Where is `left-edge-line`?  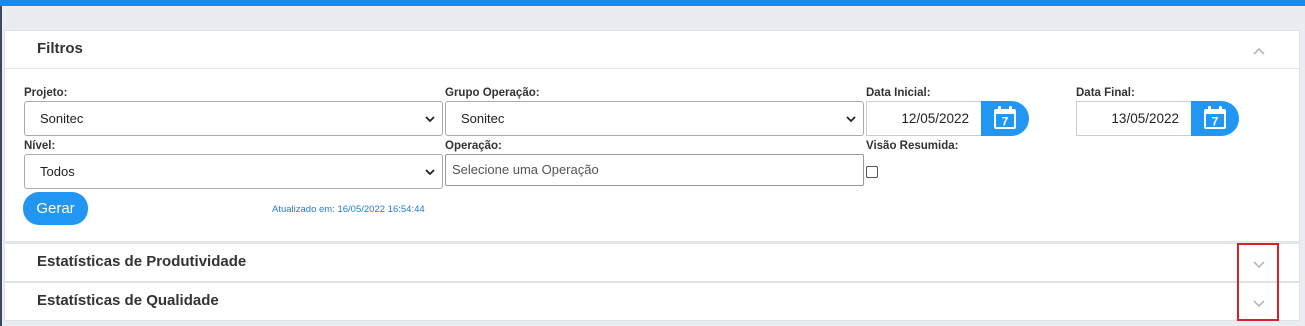
left-edge-line is located at coordinates (1, 166).